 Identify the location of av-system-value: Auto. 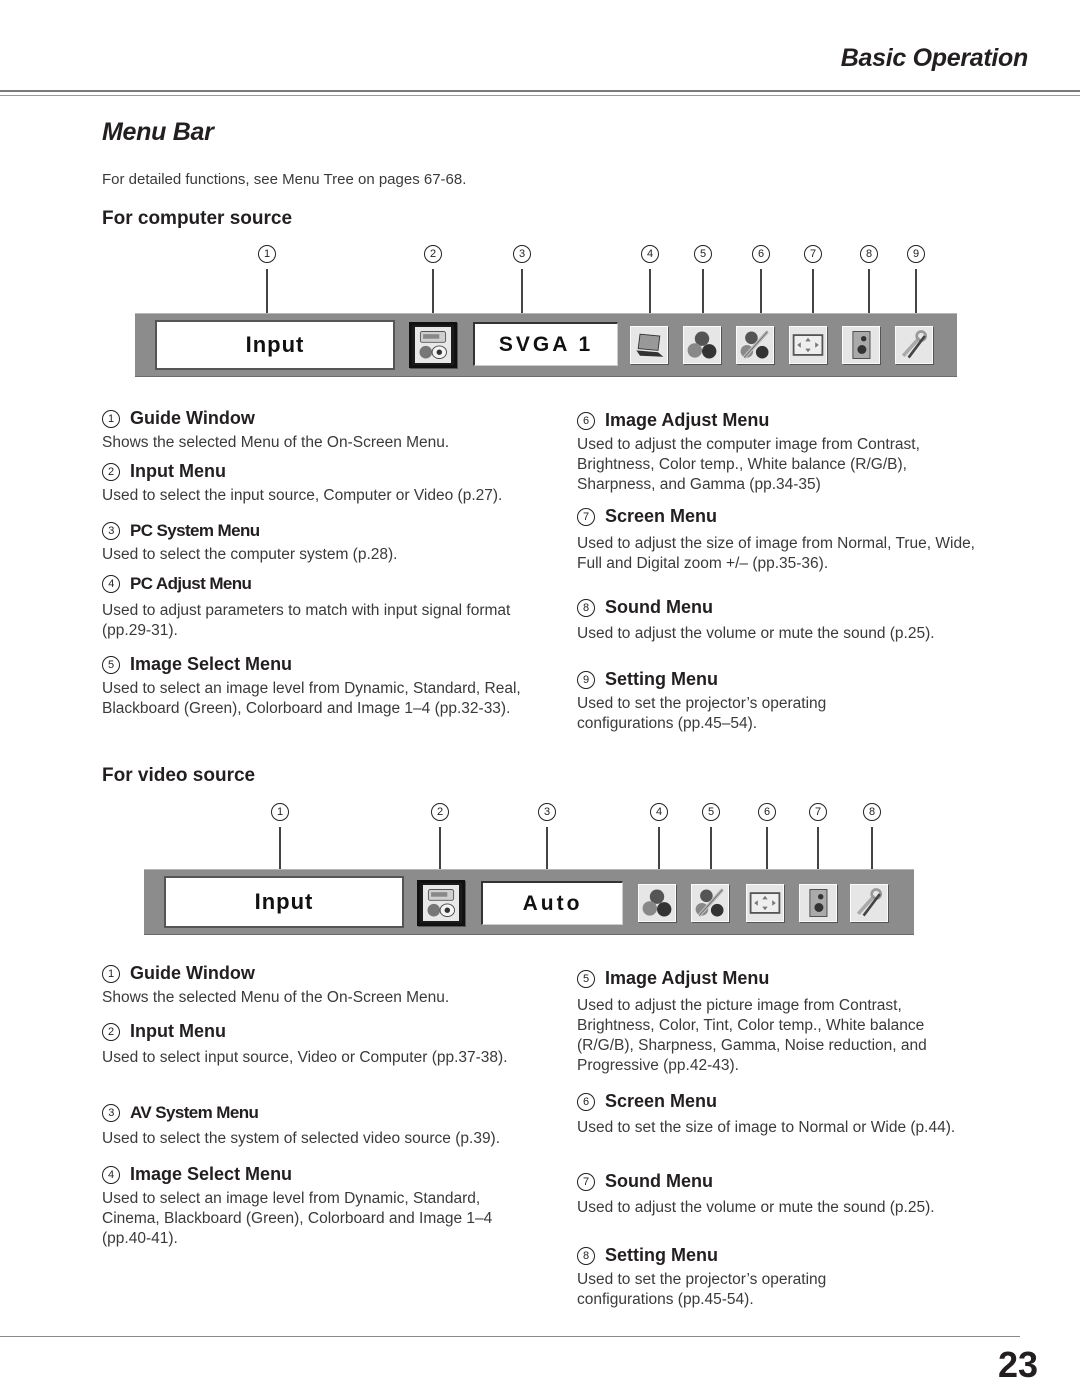
(552, 903).